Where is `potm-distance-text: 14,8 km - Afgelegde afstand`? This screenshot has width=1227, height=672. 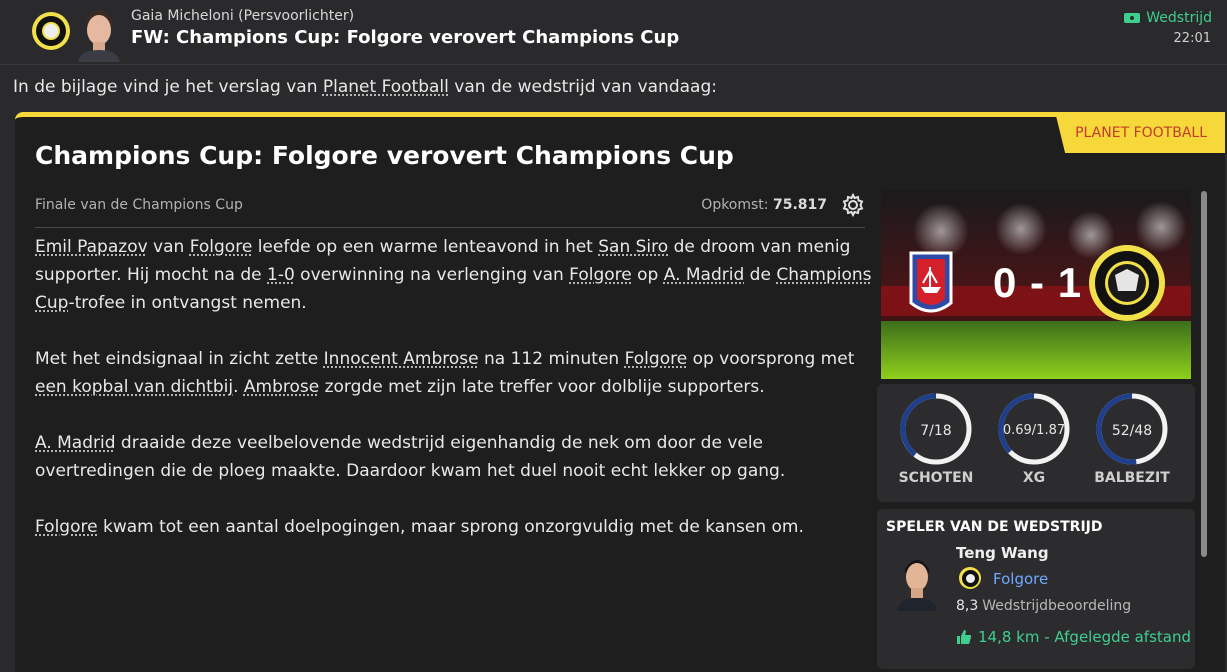 potm-distance-text: 14,8 km - Afgelegde afstand is located at coordinates (1084, 637).